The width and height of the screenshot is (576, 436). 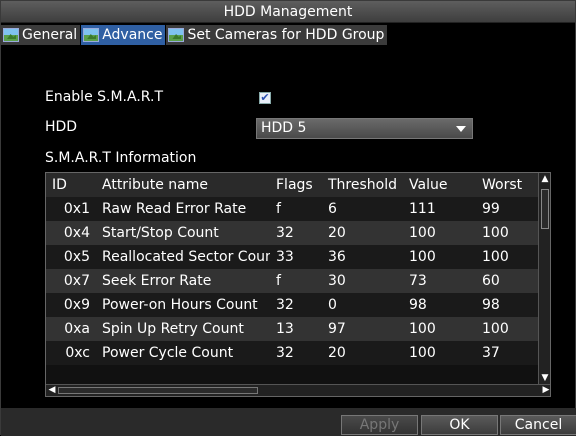 What do you see at coordinates (52, 390) in the screenshot?
I see `scroll-left-icon: ◀` at bounding box center [52, 390].